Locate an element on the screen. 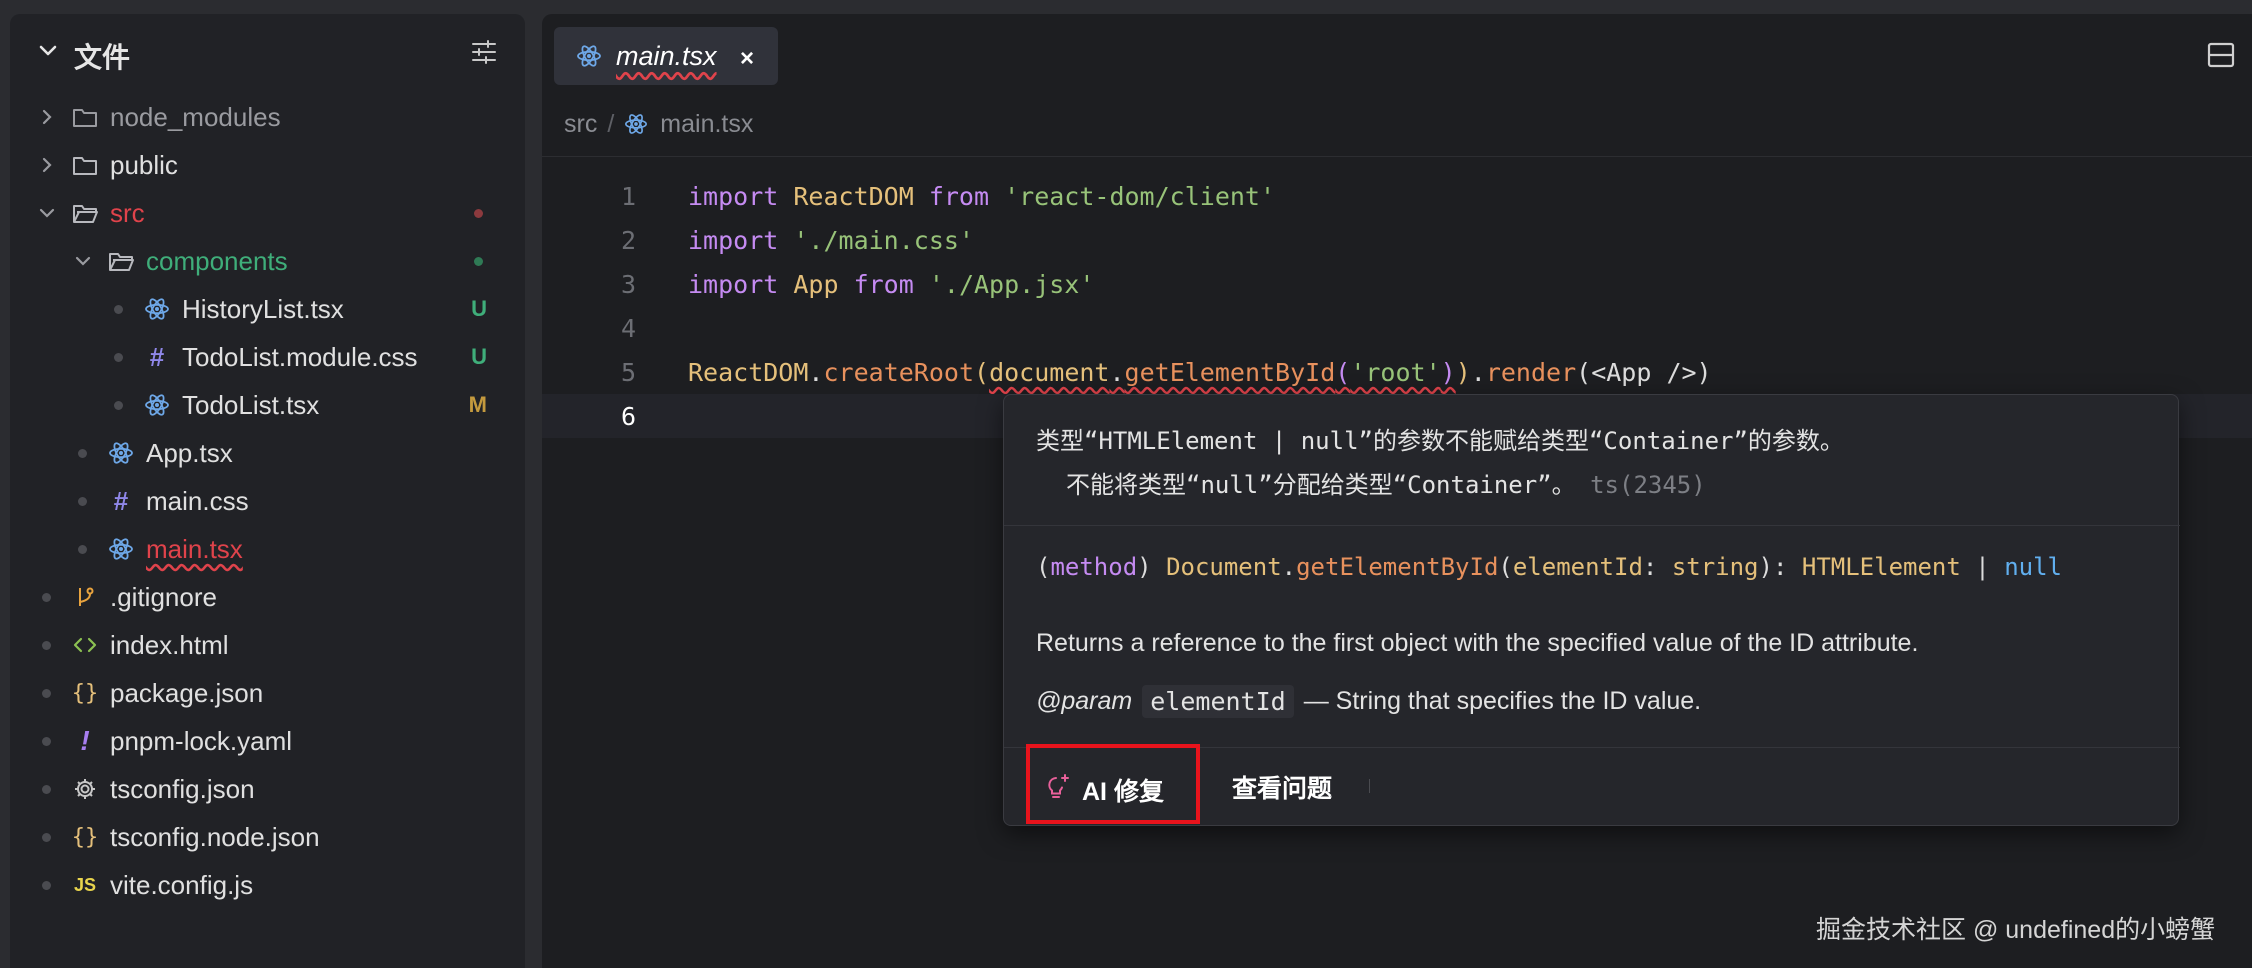  tree-item-node-modules: node_modules is located at coordinates (267, 117).